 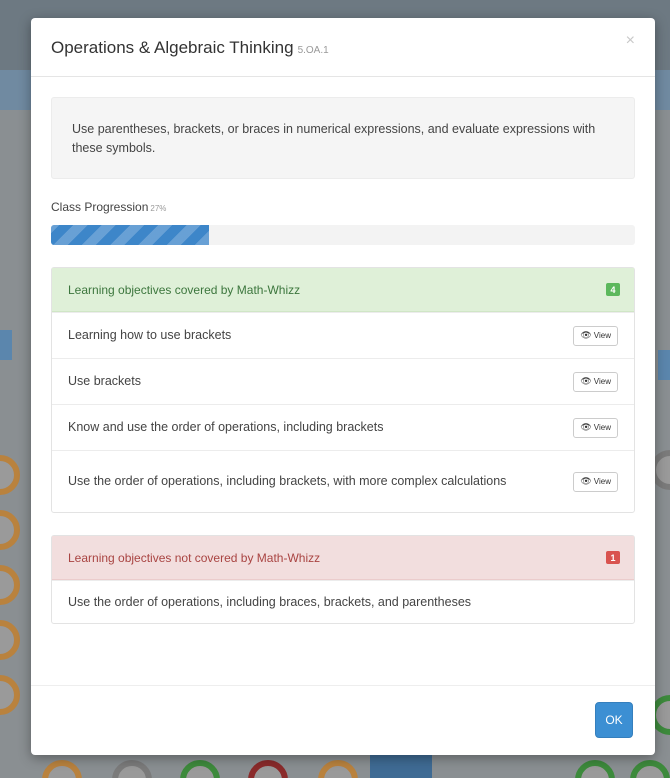 I want to click on class-progression-percent: 27%, so click(x=158, y=208).